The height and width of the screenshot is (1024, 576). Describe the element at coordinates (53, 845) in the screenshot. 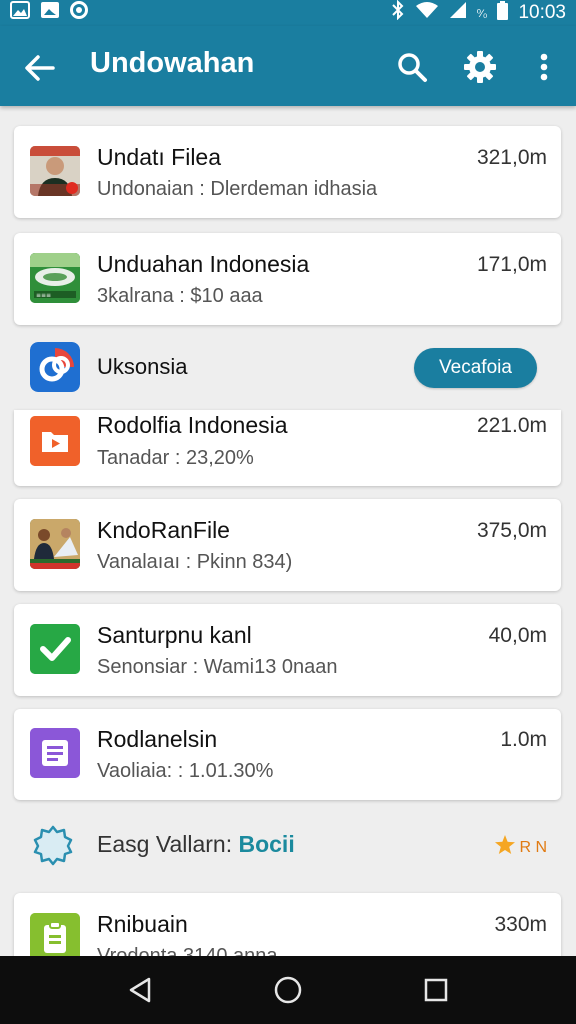

I see `gear-outline-icon` at that location.